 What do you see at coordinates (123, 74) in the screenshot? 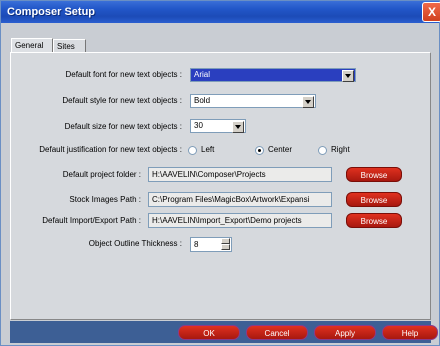
I see `font-label: Default font for new text objects :` at bounding box center [123, 74].